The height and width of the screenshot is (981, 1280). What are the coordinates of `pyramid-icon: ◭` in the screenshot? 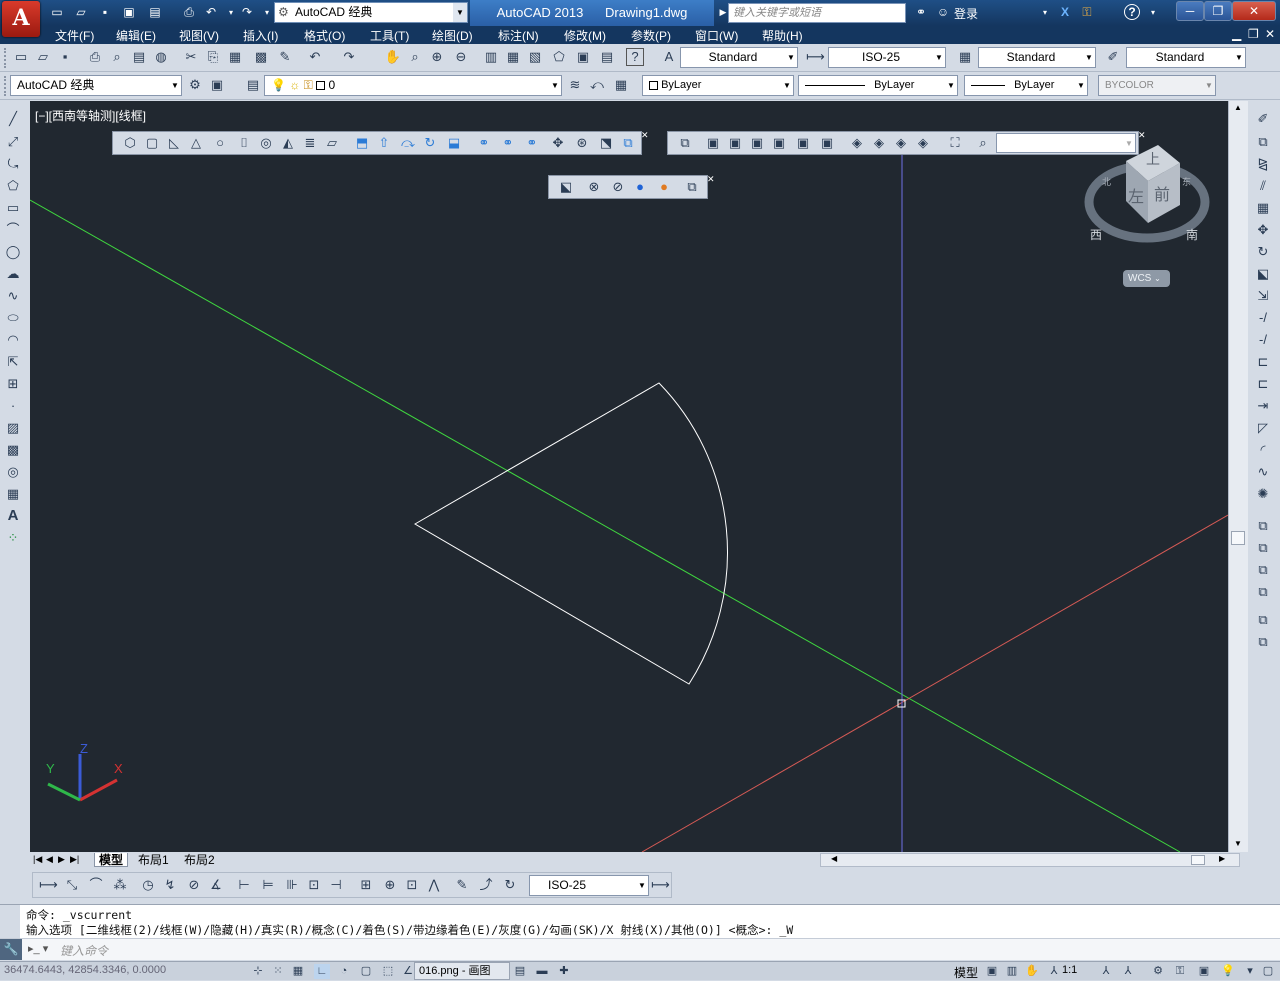 It's located at (288, 143).